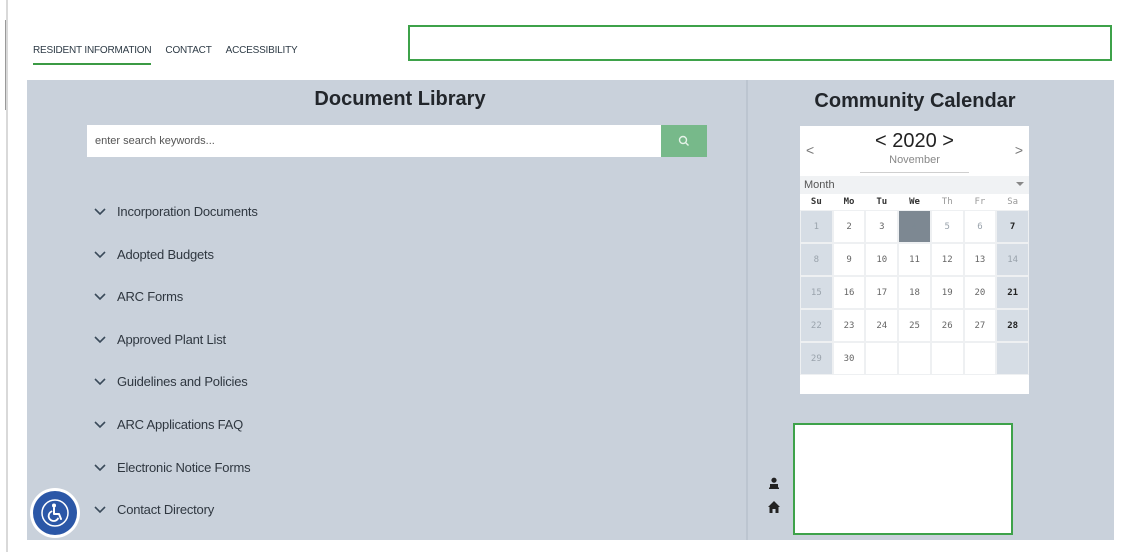 This screenshot has width=1122, height=552. I want to click on doc-item-label: Approved Plant List, so click(171, 339).